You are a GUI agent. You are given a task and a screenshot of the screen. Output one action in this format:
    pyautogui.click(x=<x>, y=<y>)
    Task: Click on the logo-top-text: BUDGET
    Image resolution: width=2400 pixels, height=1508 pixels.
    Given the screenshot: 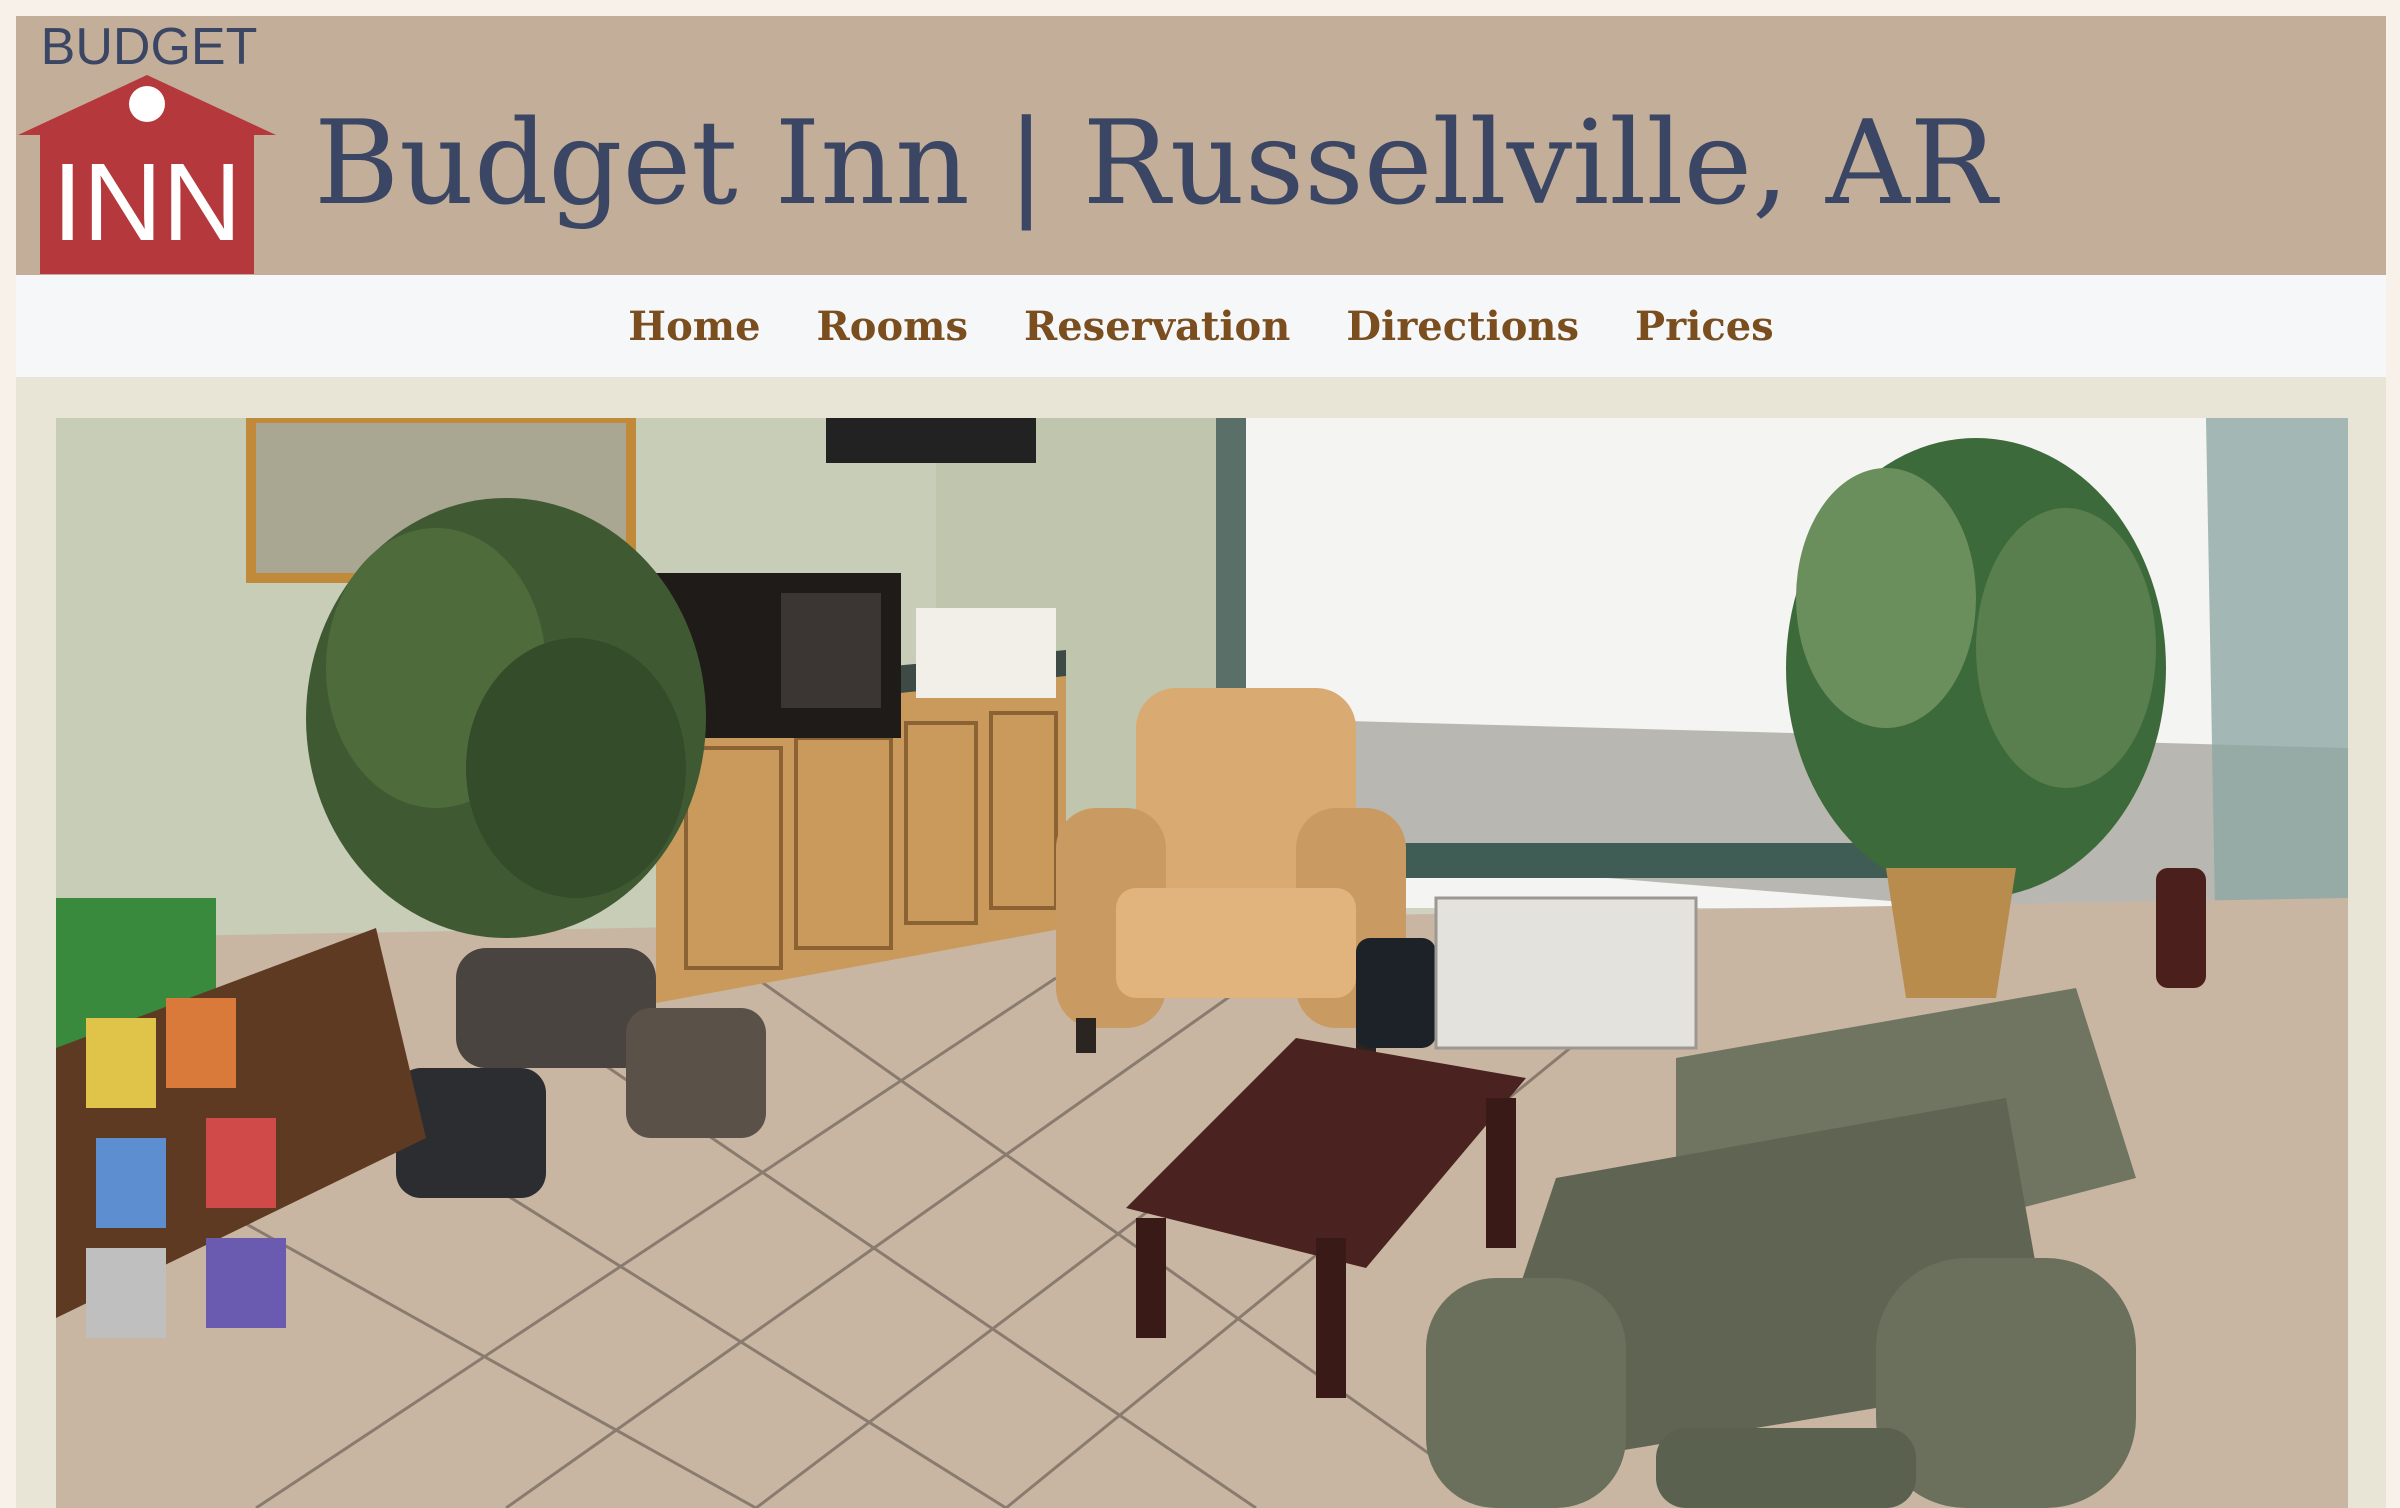 What is the action you would take?
    pyautogui.click(x=149, y=47)
    